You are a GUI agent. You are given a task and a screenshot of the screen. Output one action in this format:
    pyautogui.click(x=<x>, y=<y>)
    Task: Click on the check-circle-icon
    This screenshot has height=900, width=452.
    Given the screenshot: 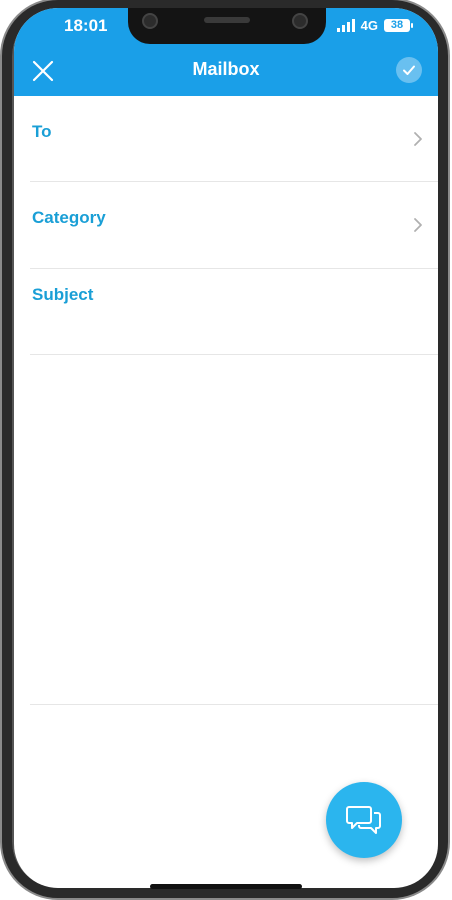 What is the action you would take?
    pyautogui.click(x=409, y=70)
    